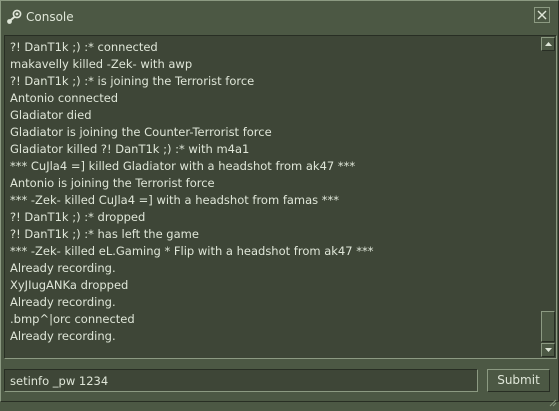 Image resolution: width=559 pixels, height=411 pixels. What do you see at coordinates (69, 285) in the screenshot?
I see `log-line: XyJIugANKa dropped` at bounding box center [69, 285].